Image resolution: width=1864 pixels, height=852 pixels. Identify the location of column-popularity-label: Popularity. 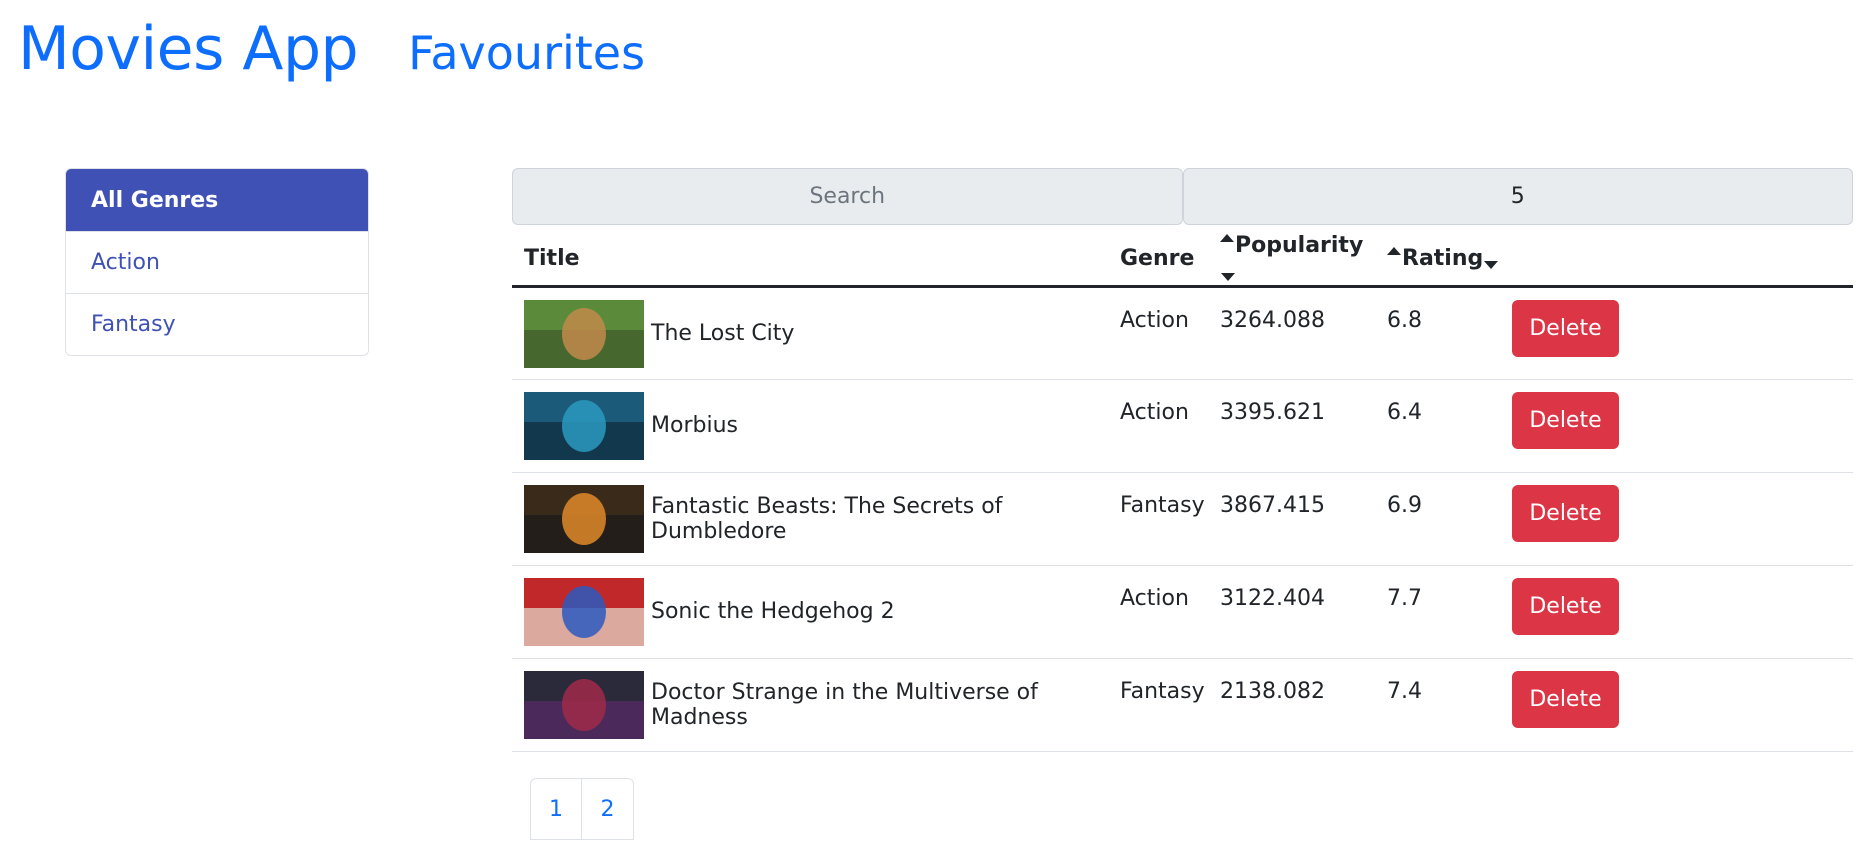
(1299, 246).